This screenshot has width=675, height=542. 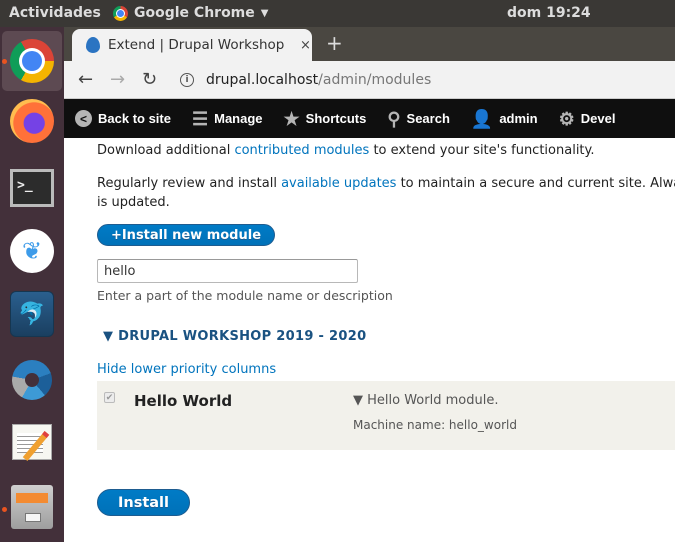 I want to click on toolbar-user: 👤 admin, so click(x=504, y=119).